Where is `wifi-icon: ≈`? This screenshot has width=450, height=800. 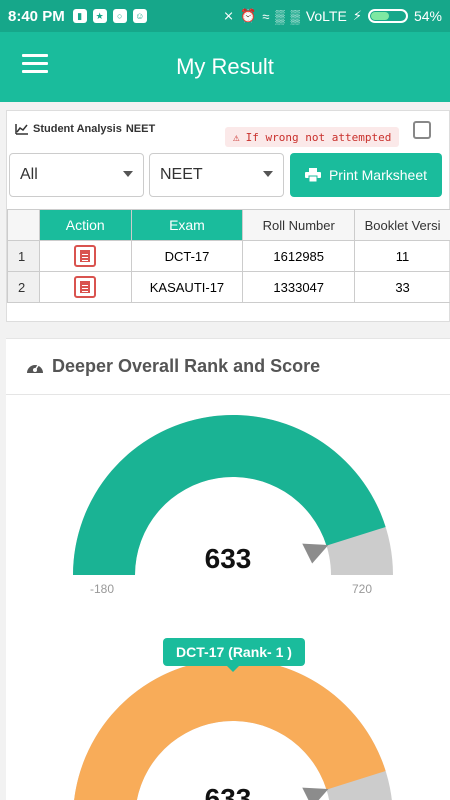
wifi-icon: ≈ is located at coordinates (266, 16).